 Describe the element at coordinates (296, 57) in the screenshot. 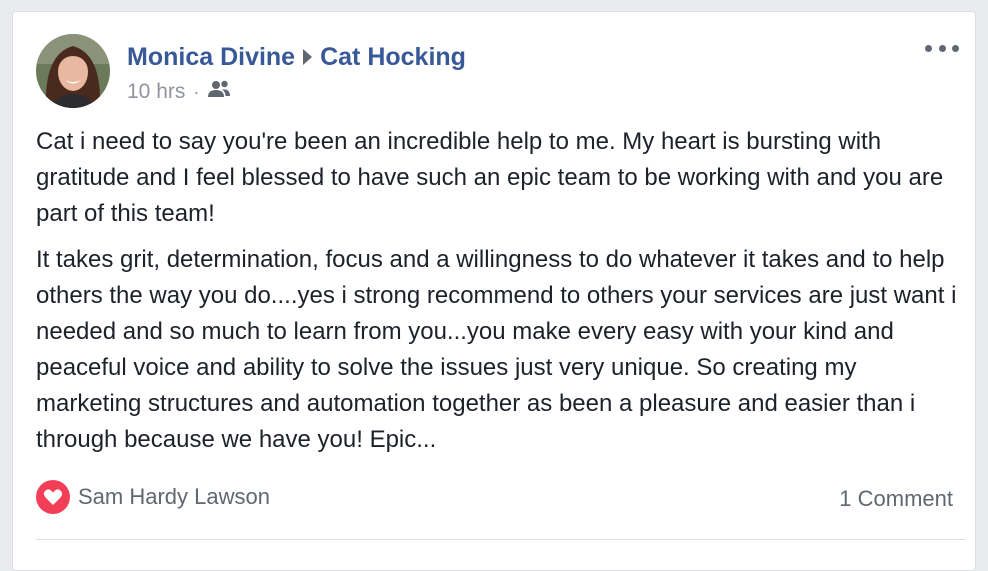

I see `post-header: Monica Divine Cat Hocking` at that location.